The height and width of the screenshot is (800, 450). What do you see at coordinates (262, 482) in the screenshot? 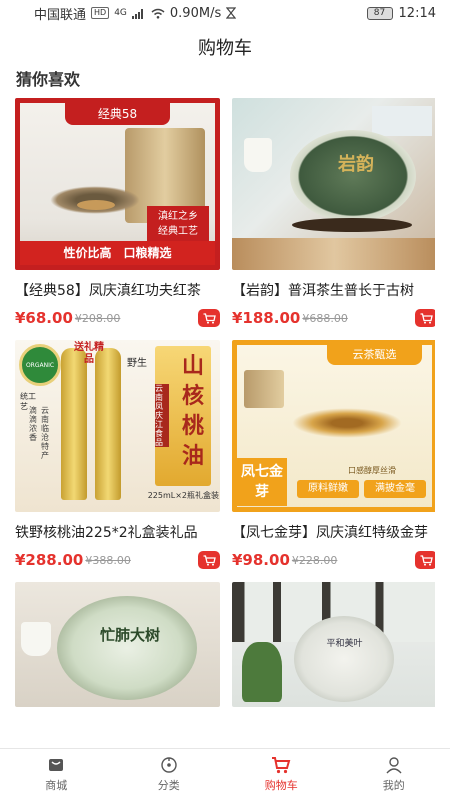
I see `left-title: 凤七金芽` at bounding box center [262, 482].